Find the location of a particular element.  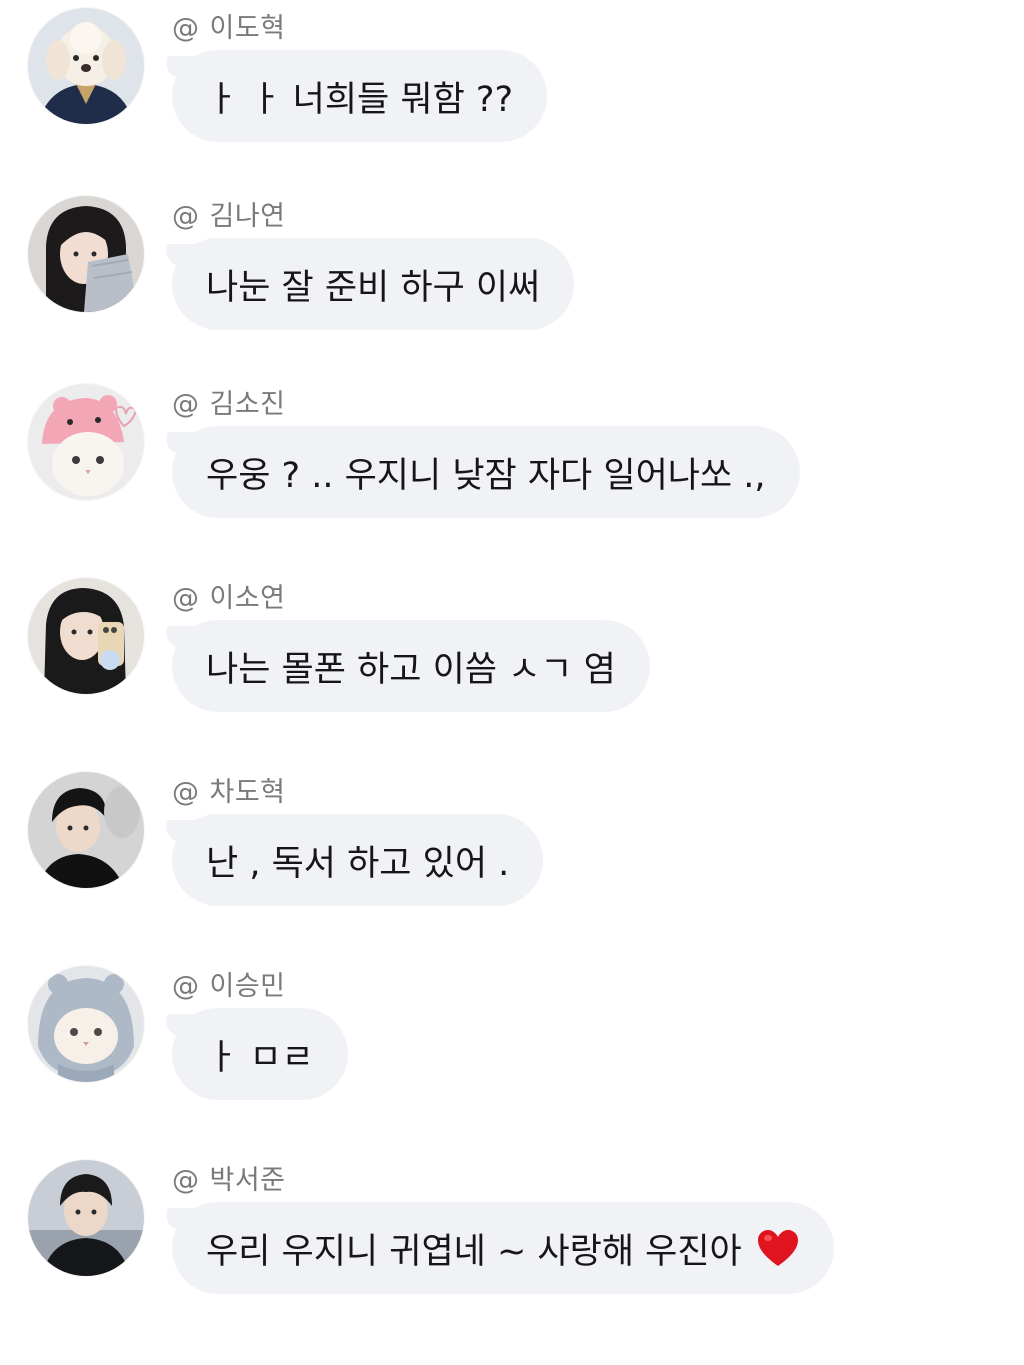

sender-label: 이소연 is located at coordinates (247, 598).